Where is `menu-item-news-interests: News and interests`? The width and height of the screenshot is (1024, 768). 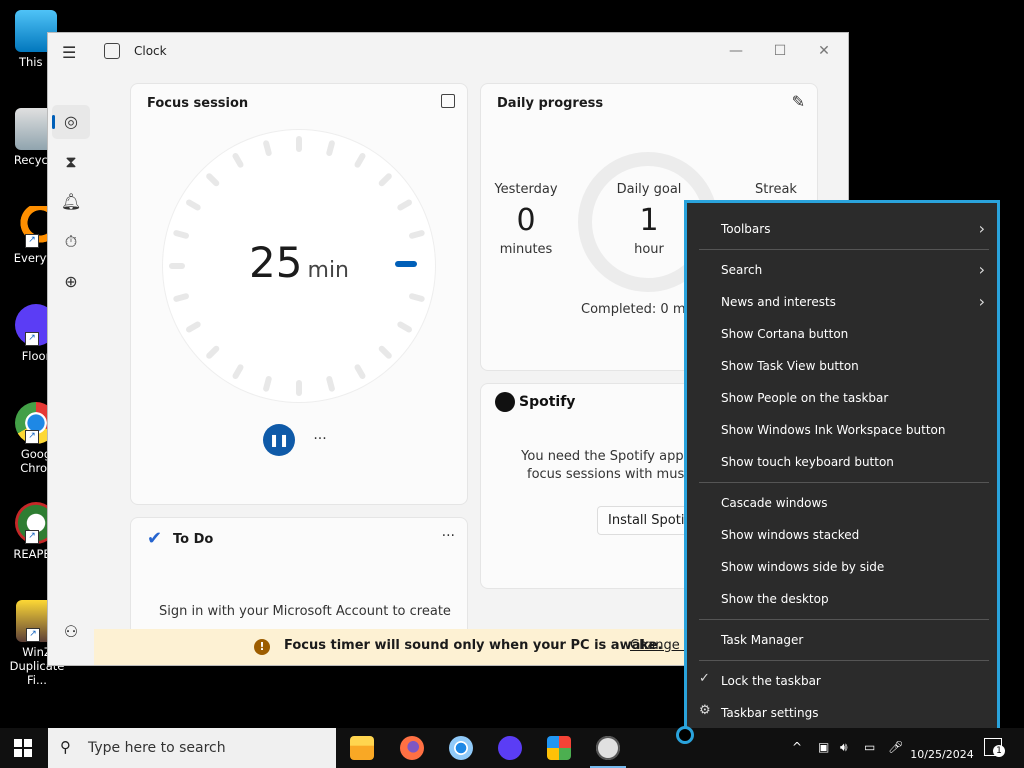
menu-item-news-interests: News and interests is located at coordinates (778, 302).